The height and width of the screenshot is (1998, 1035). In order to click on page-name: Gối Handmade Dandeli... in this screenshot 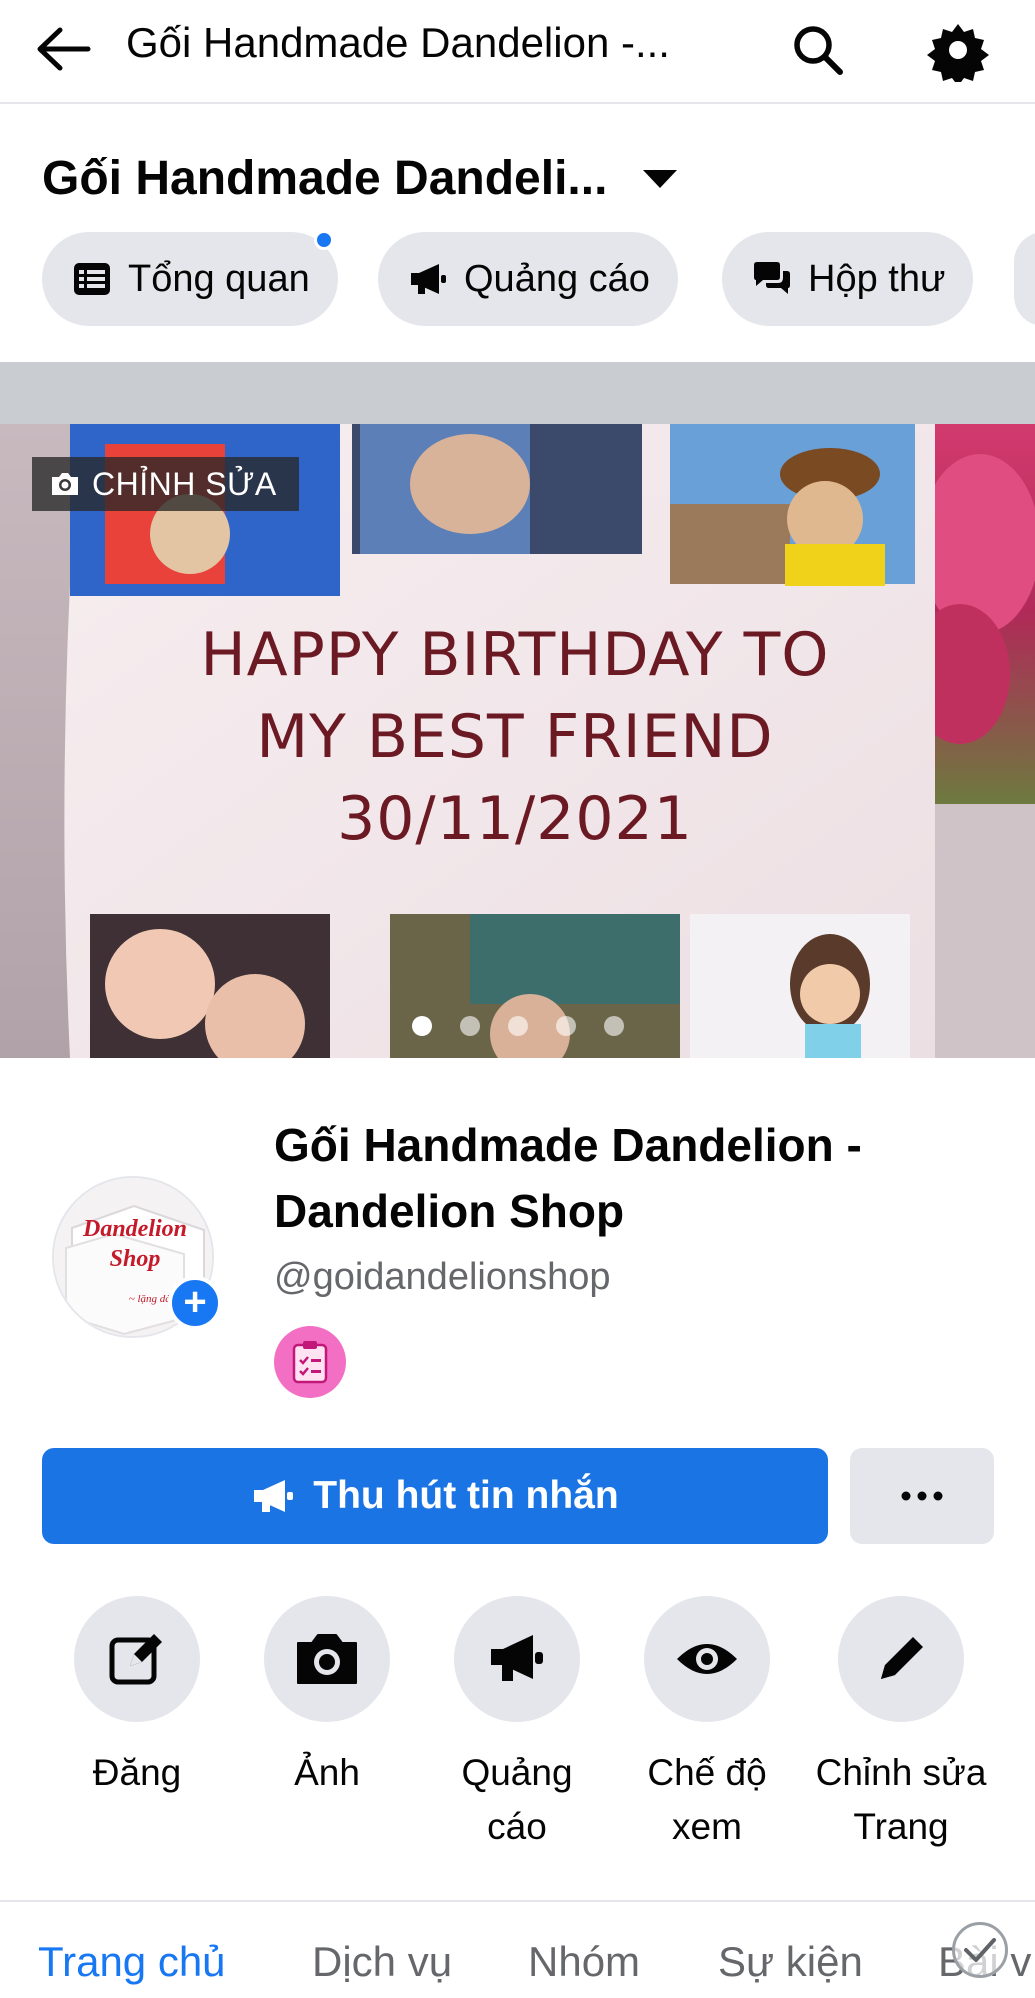, I will do `click(325, 178)`.